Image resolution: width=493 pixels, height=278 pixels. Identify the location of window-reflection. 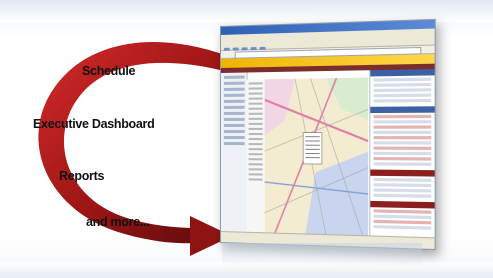
(322, 255).